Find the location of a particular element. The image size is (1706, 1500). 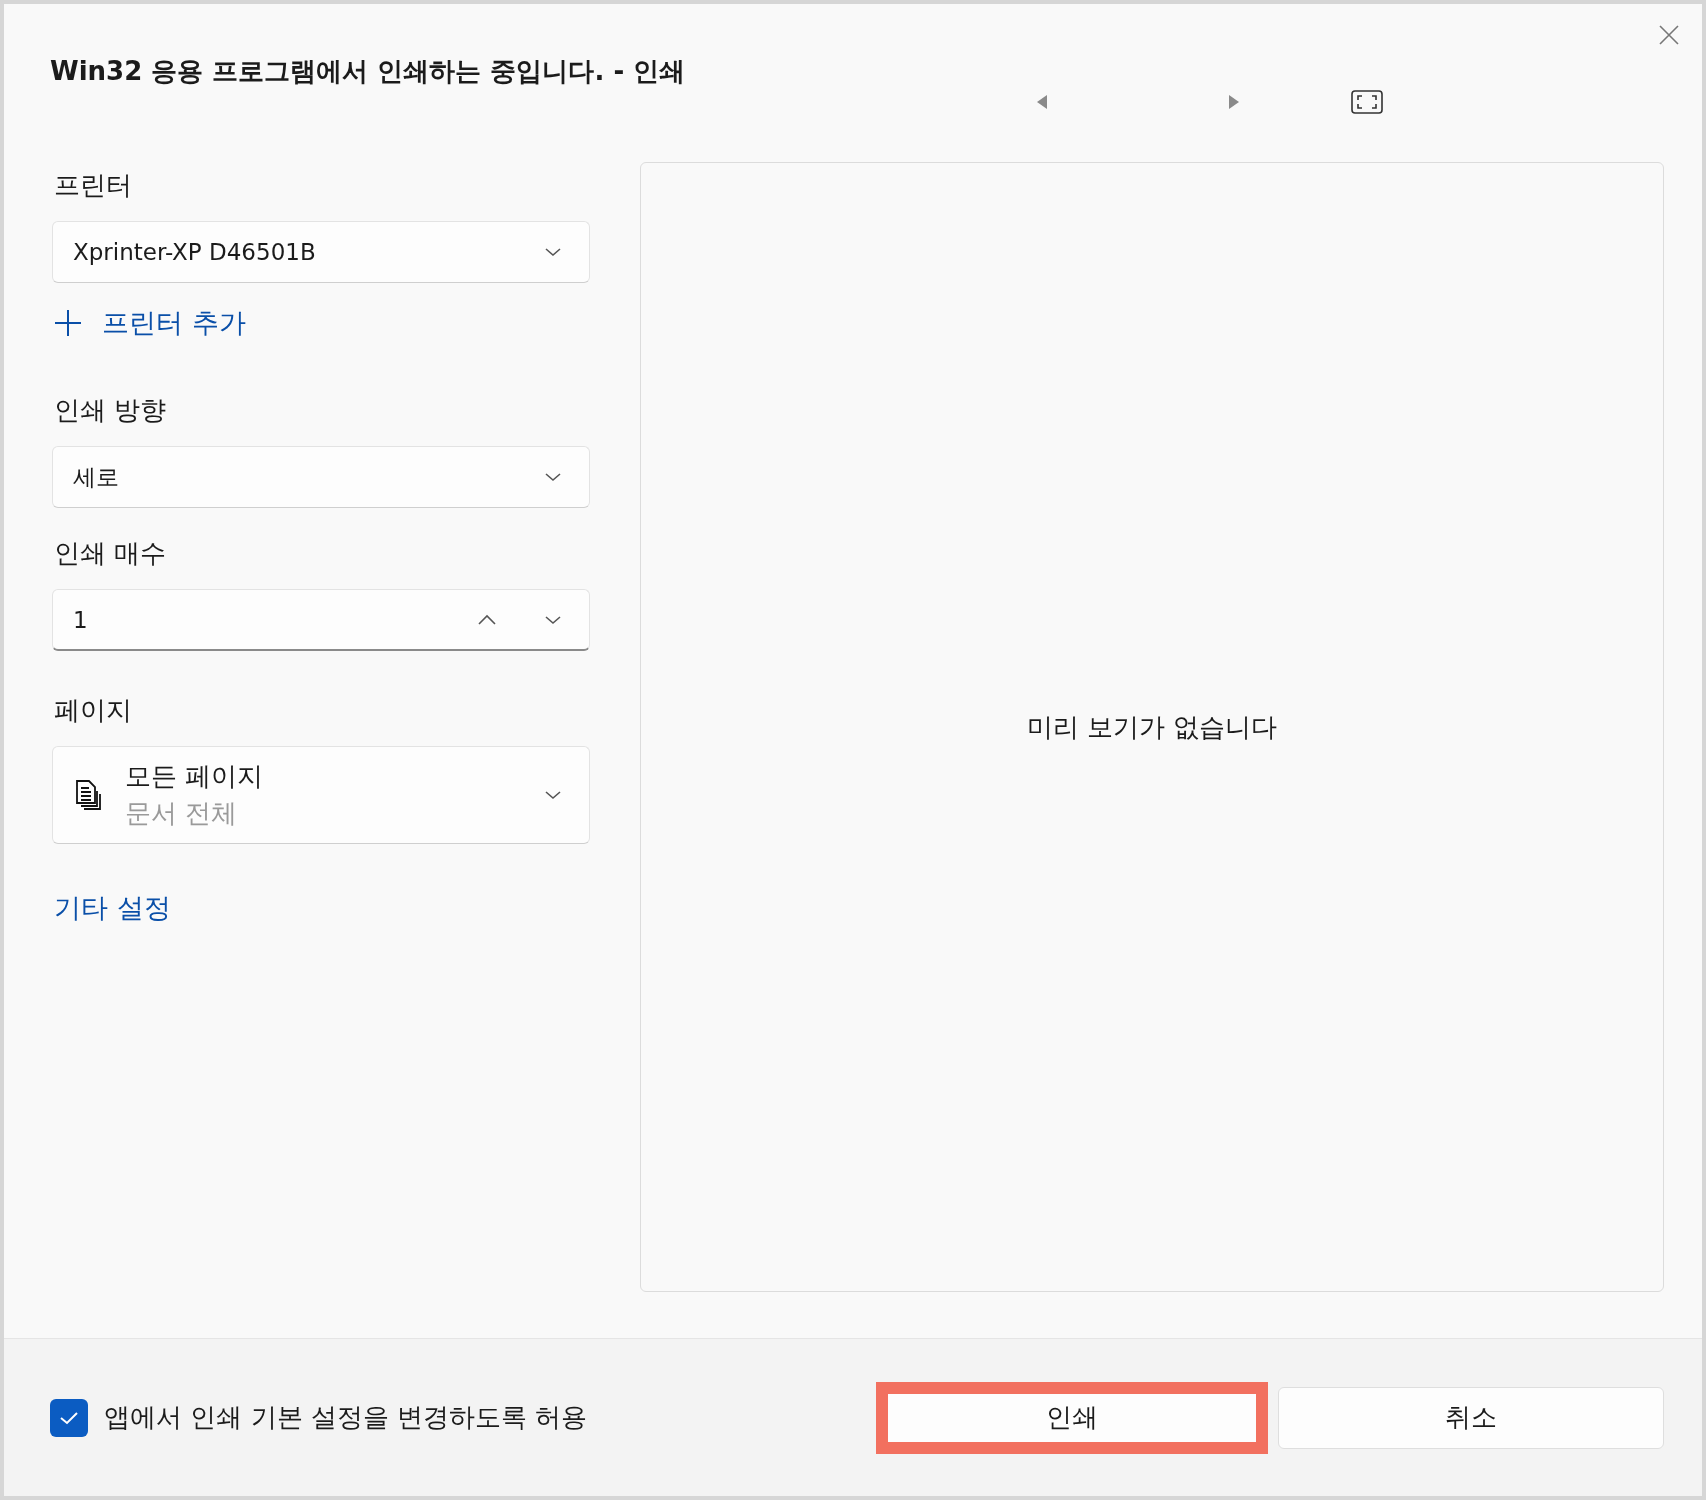

printer-dropdown: Xprinter-XP D46501B is located at coordinates (321, 252).